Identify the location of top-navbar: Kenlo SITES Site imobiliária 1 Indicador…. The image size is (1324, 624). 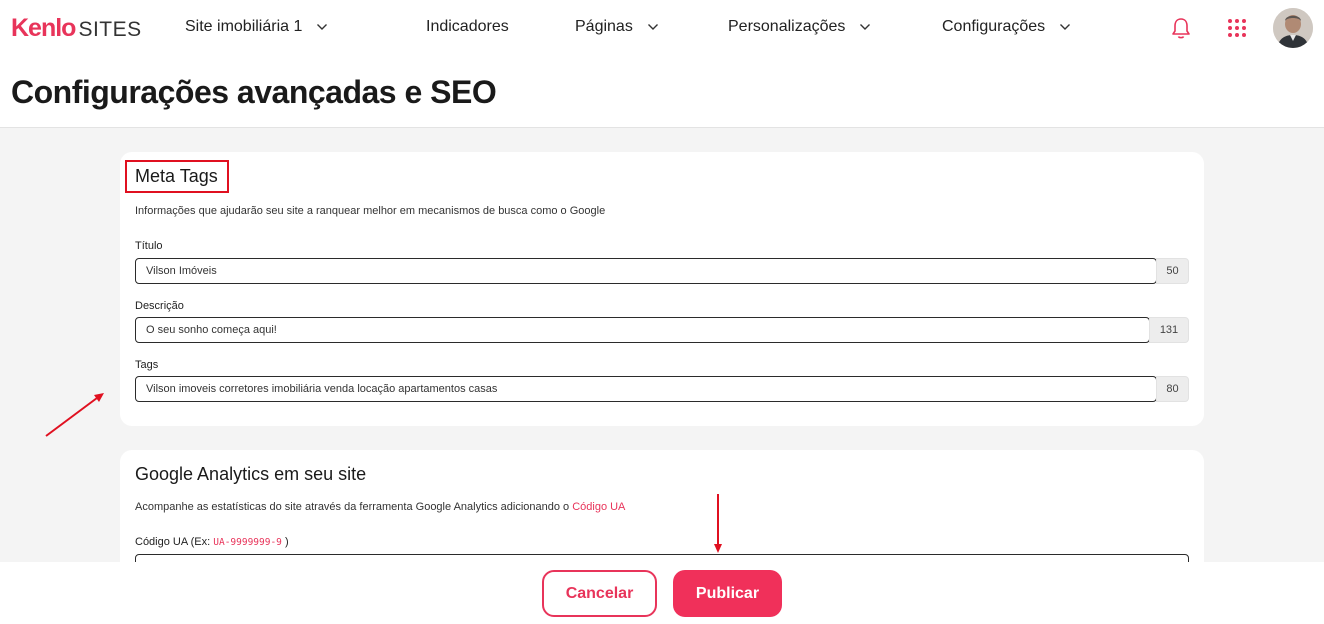
(662, 29).